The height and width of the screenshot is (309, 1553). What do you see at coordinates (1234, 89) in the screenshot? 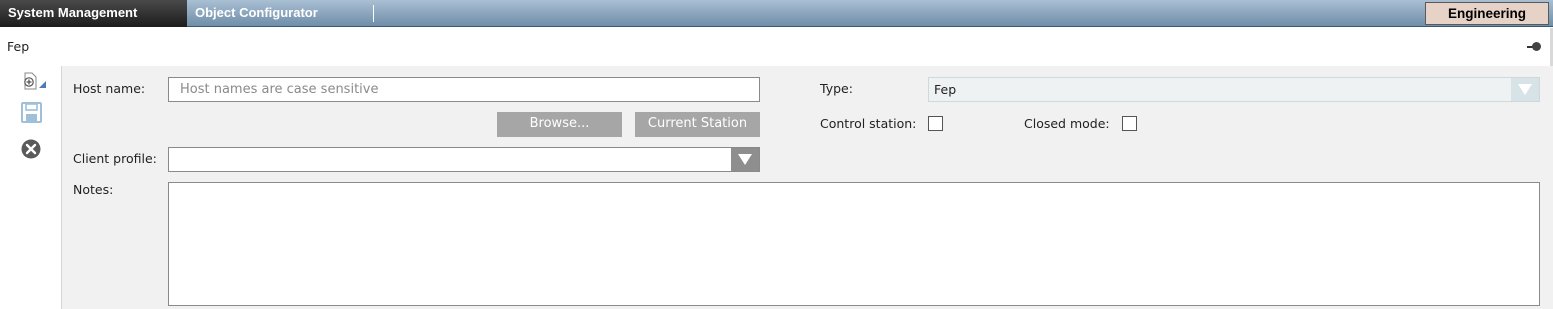
I see `type-select: Fep` at bounding box center [1234, 89].